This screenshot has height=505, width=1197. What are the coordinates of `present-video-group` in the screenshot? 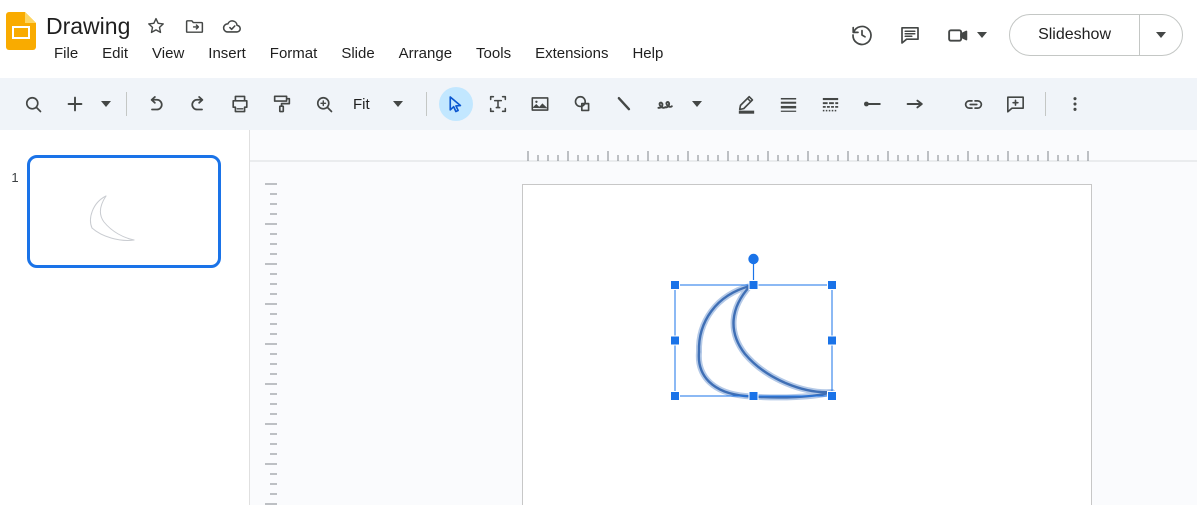 It's located at (966, 35).